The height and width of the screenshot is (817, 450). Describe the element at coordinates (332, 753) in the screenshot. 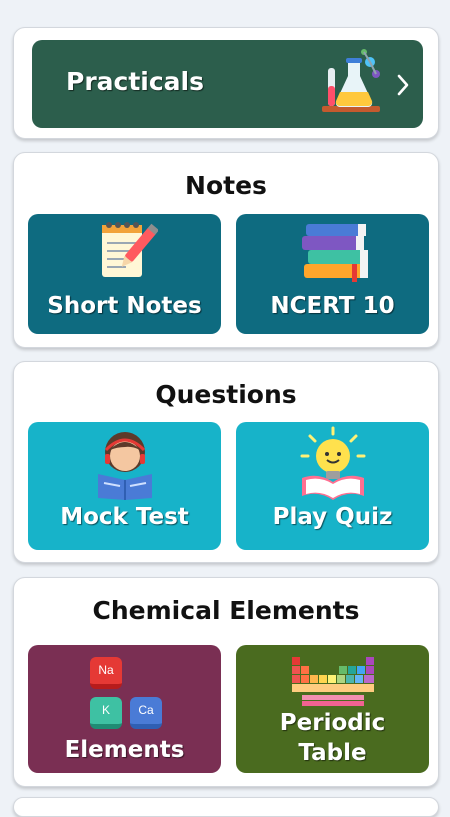

I see `periodic-label-line2: Table` at that location.